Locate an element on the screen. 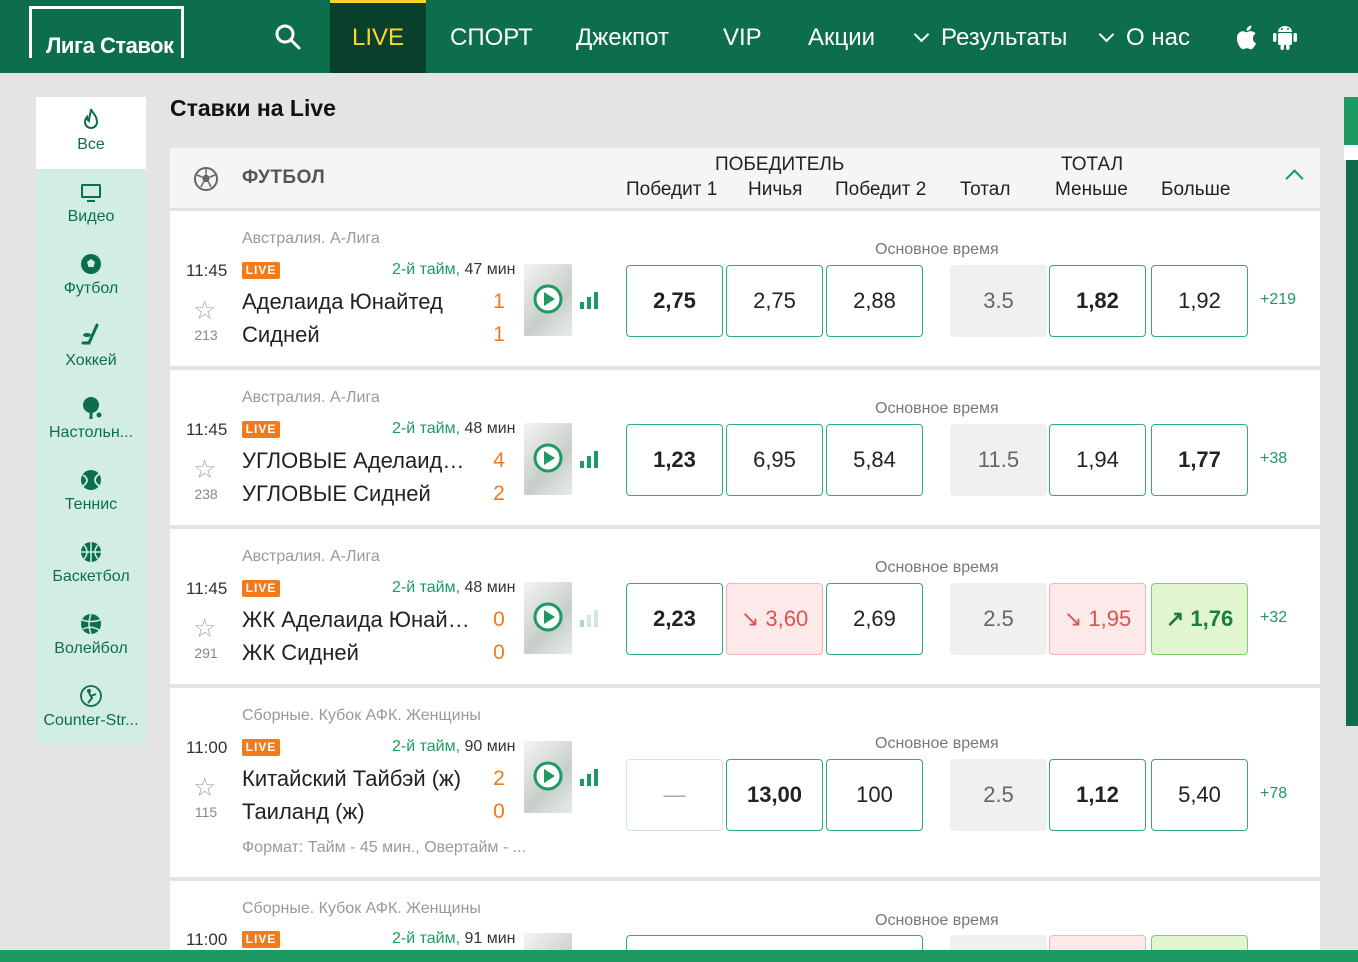 The image size is (1358, 962). odd-over: 1,77 is located at coordinates (1199, 460).